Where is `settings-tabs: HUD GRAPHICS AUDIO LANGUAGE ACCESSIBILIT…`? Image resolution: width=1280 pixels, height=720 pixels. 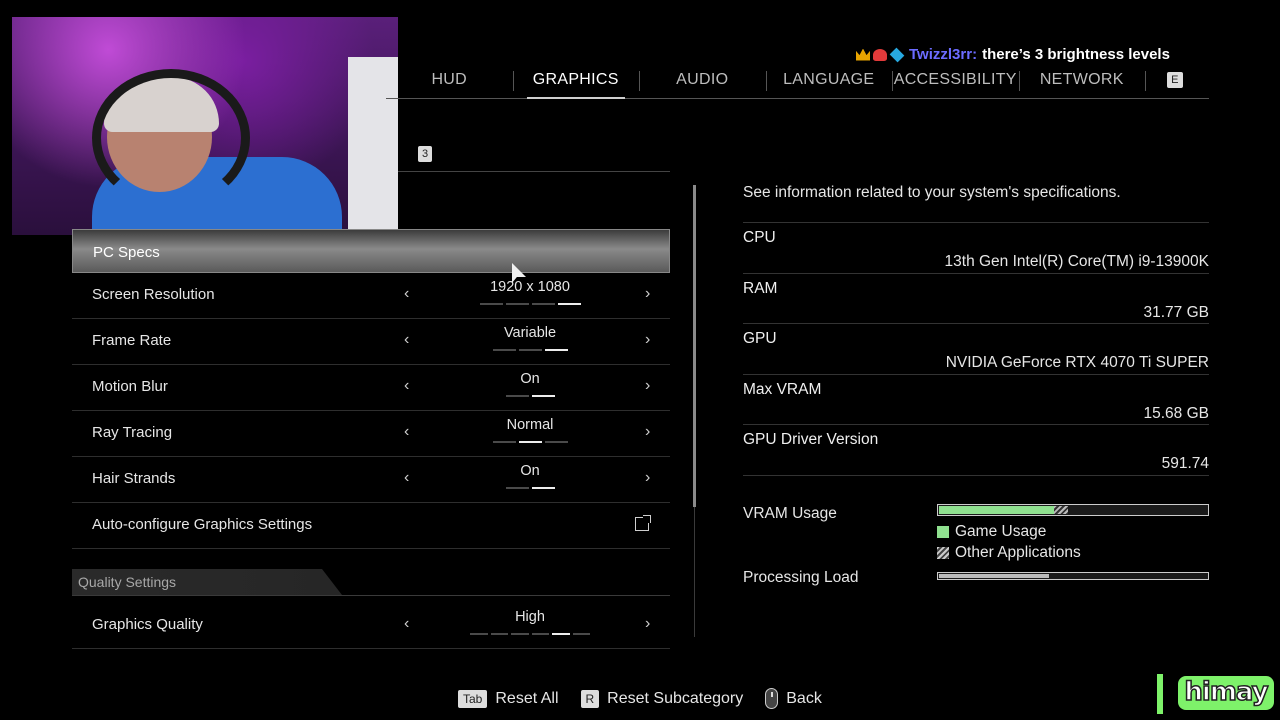
settings-tabs: HUD GRAPHICS AUDIO LANGUAGE ACCESSIBILIT… is located at coordinates (797, 81).